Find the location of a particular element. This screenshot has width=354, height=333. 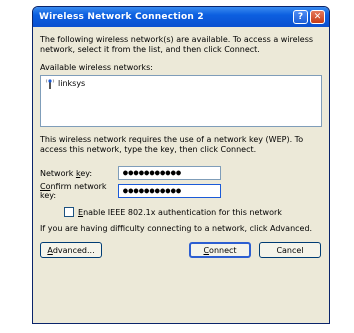

confirm-key-input: ●●●●●●●●●●● is located at coordinates (169, 191).